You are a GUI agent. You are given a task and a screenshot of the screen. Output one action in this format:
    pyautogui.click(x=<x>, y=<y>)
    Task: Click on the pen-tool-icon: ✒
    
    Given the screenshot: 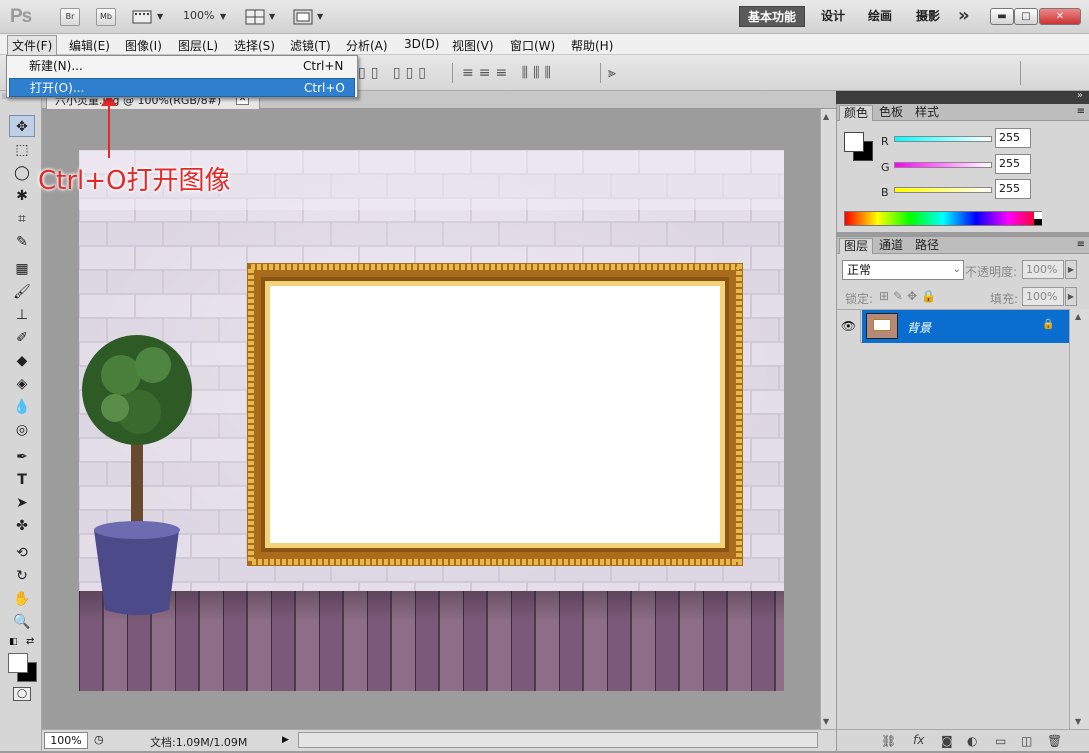 What is the action you would take?
    pyautogui.click(x=22, y=457)
    